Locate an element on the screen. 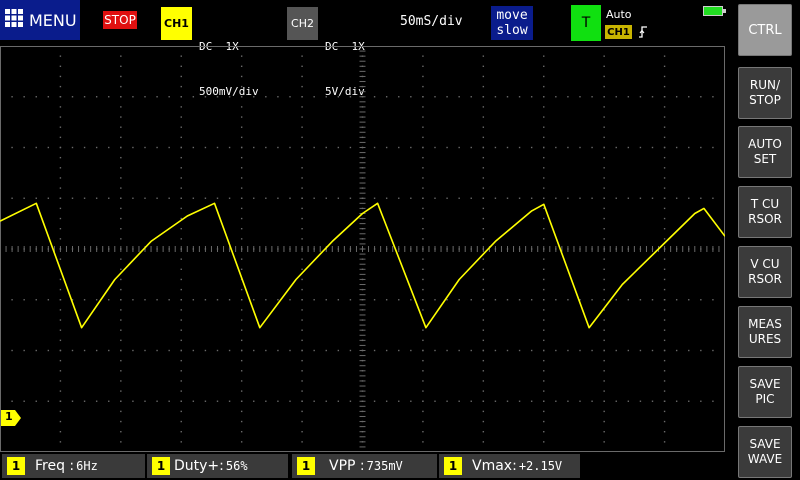 The width and height of the screenshot is (800, 480). measurement-value: 735mV is located at coordinates (384, 466).